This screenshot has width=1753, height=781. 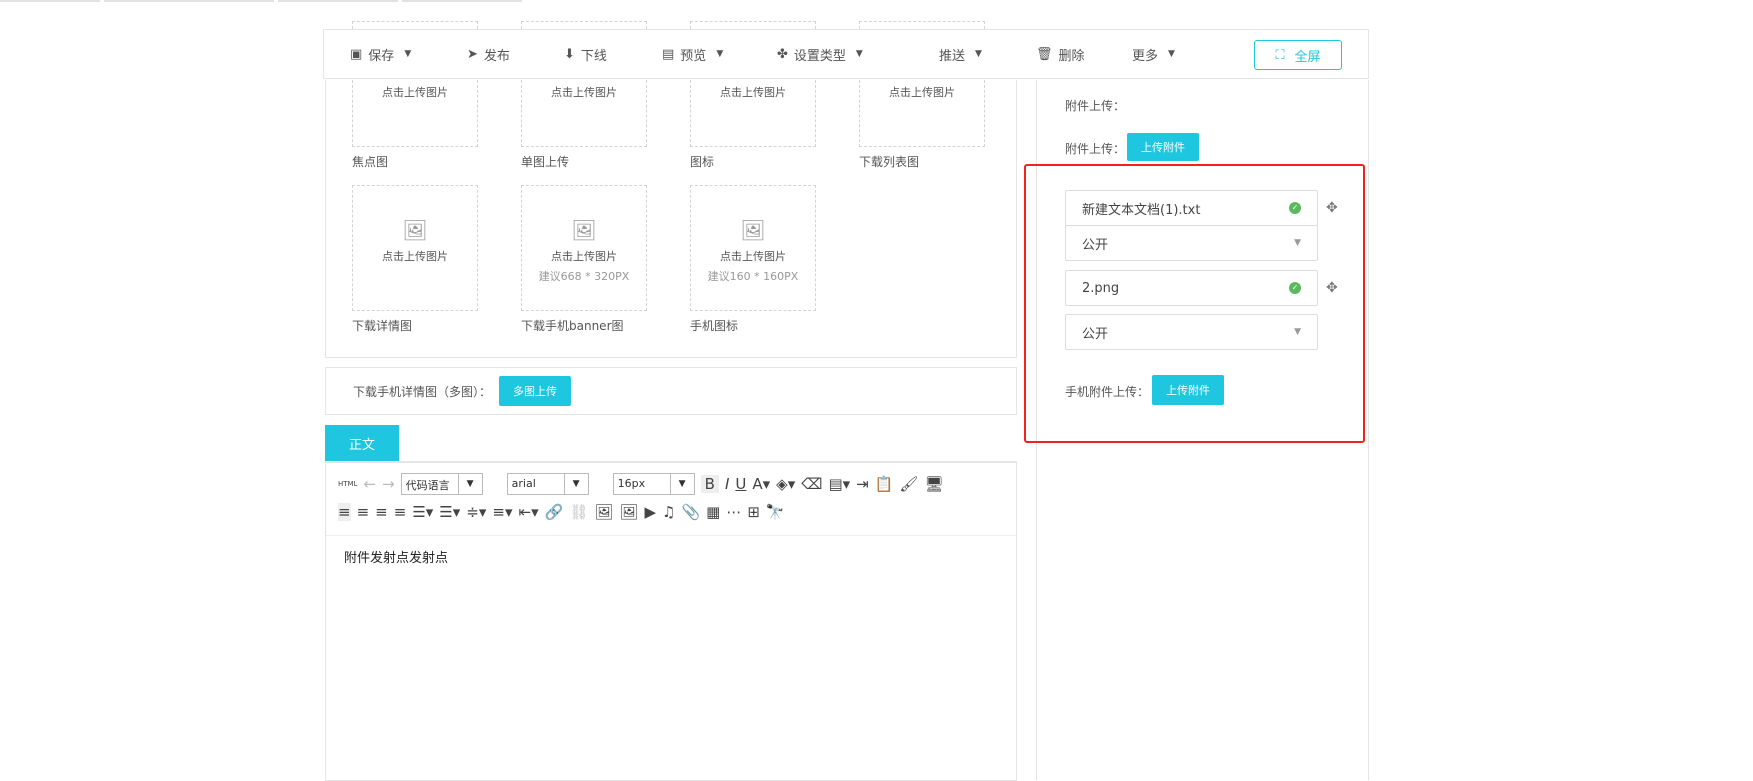 What do you see at coordinates (1153, 54) in the screenshot?
I see `more-button: 更多 ▼` at bounding box center [1153, 54].